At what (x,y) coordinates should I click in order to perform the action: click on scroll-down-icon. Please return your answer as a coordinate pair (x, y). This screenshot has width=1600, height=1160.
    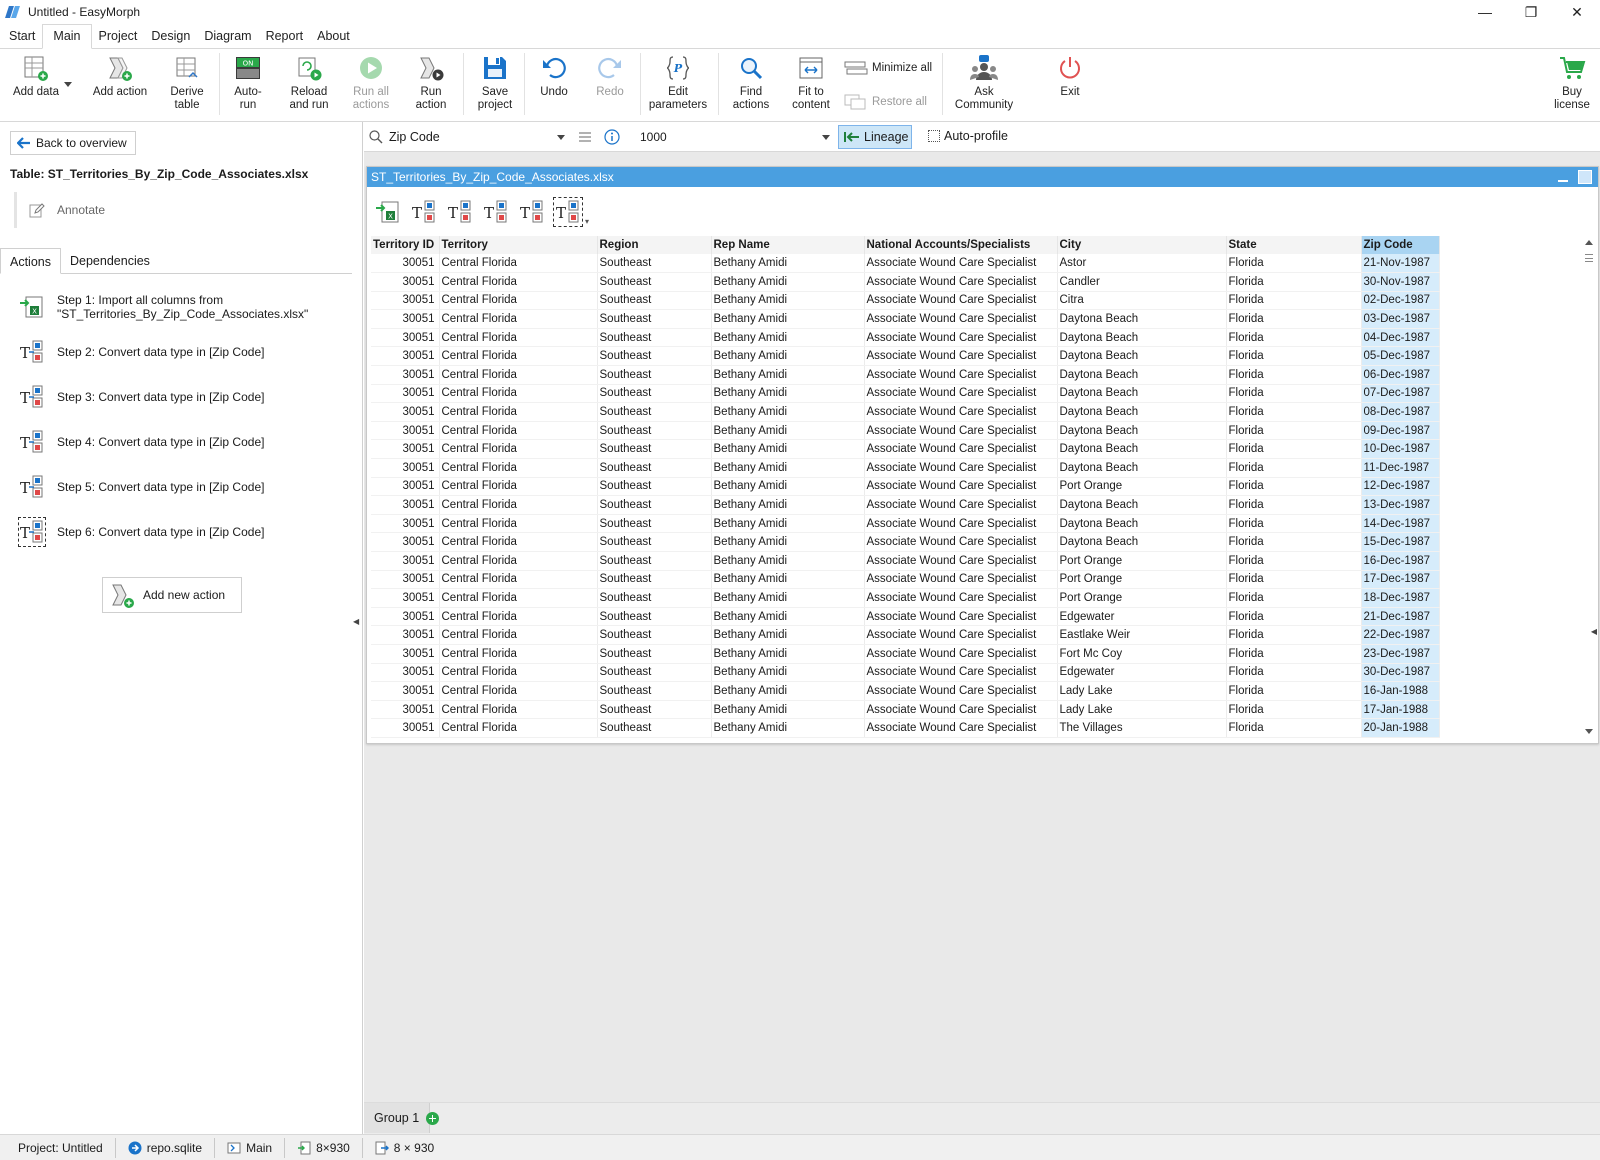
    Looking at the image, I should click on (1589, 731).